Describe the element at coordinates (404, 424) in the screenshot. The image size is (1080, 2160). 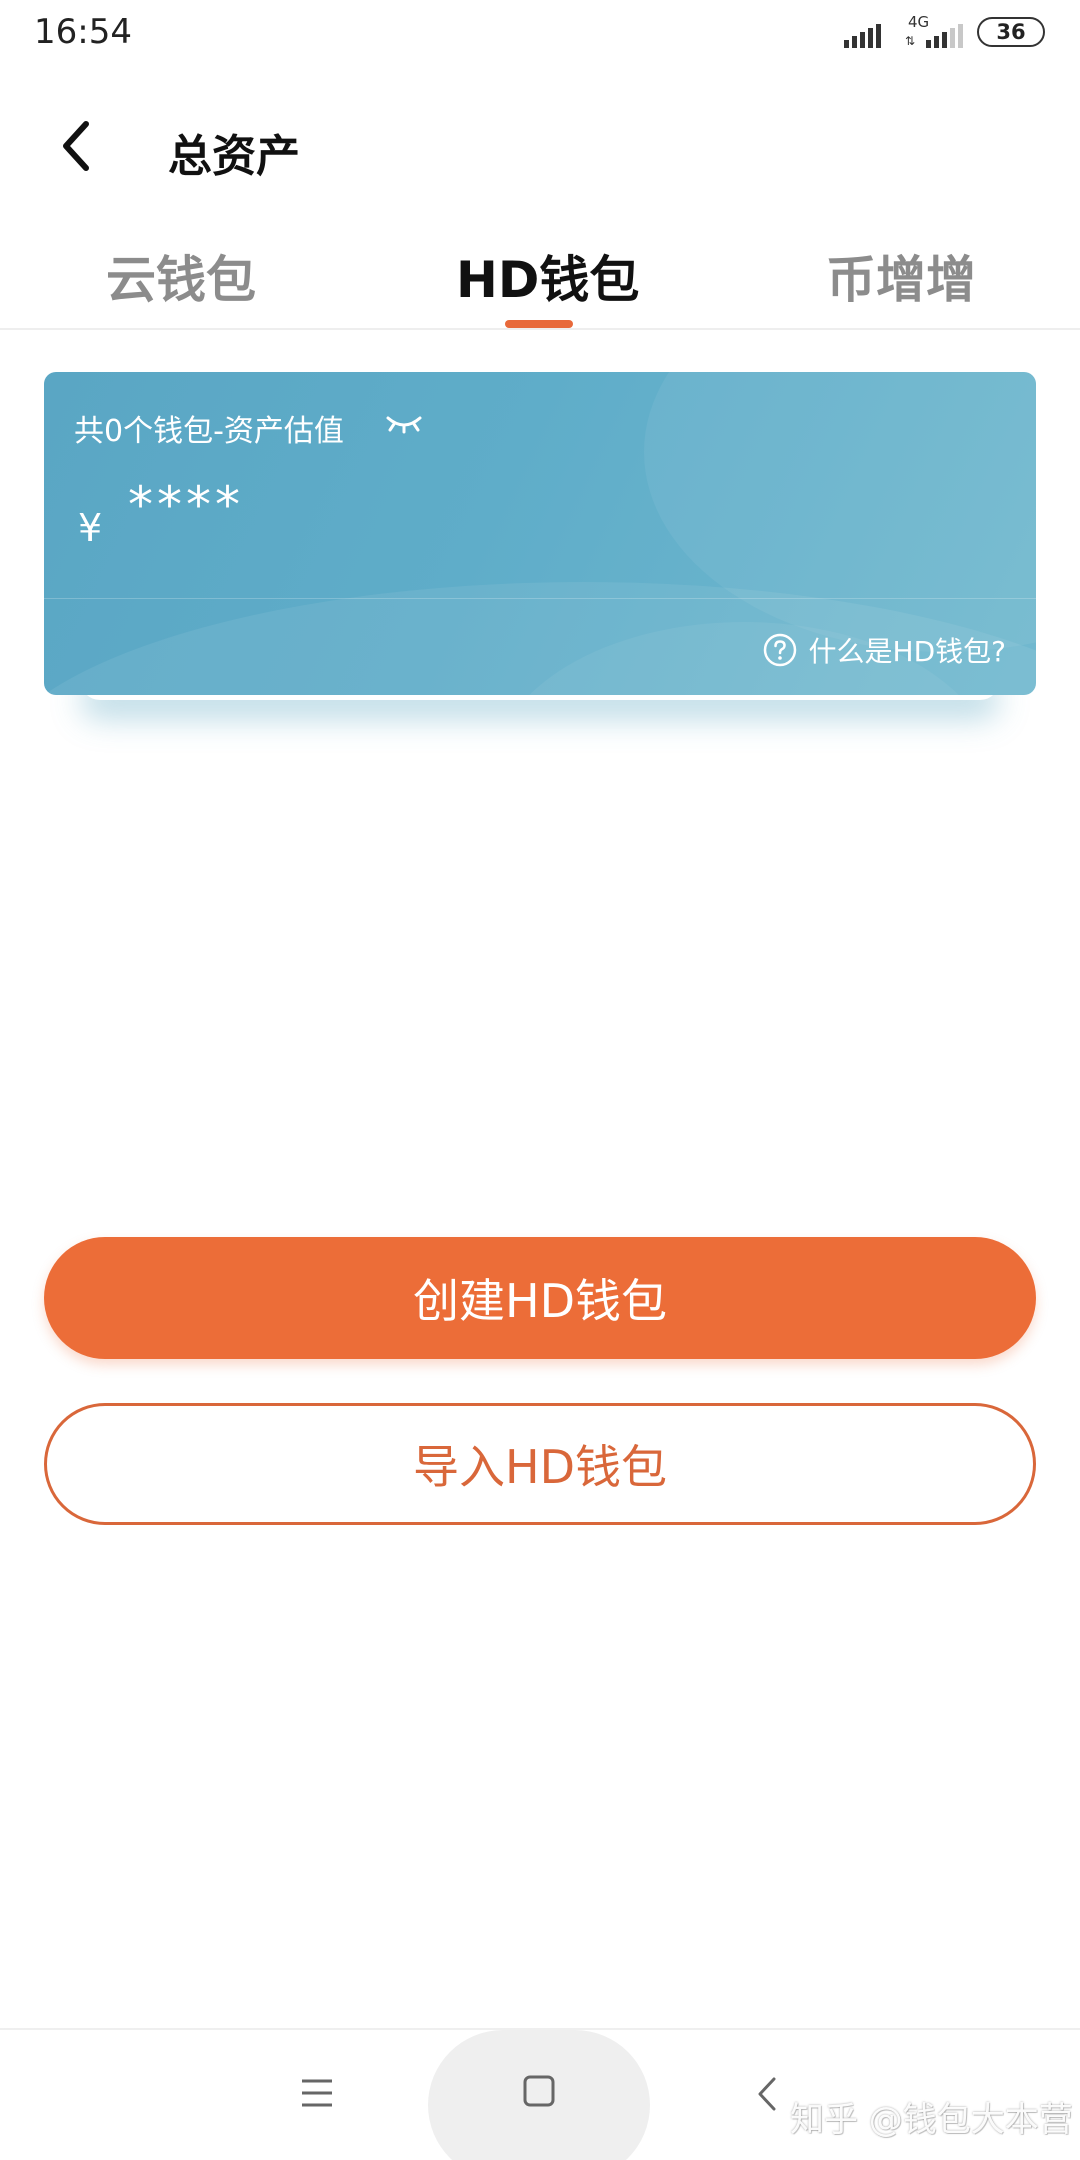
I see `eye-closed-icon` at that location.